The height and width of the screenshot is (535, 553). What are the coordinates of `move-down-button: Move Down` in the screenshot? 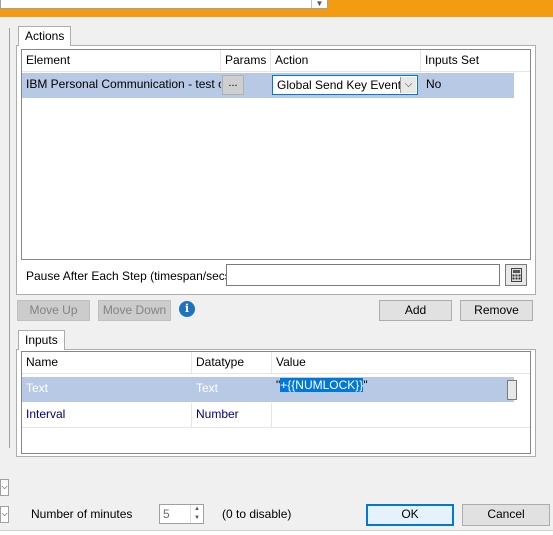 It's located at (134, 310).